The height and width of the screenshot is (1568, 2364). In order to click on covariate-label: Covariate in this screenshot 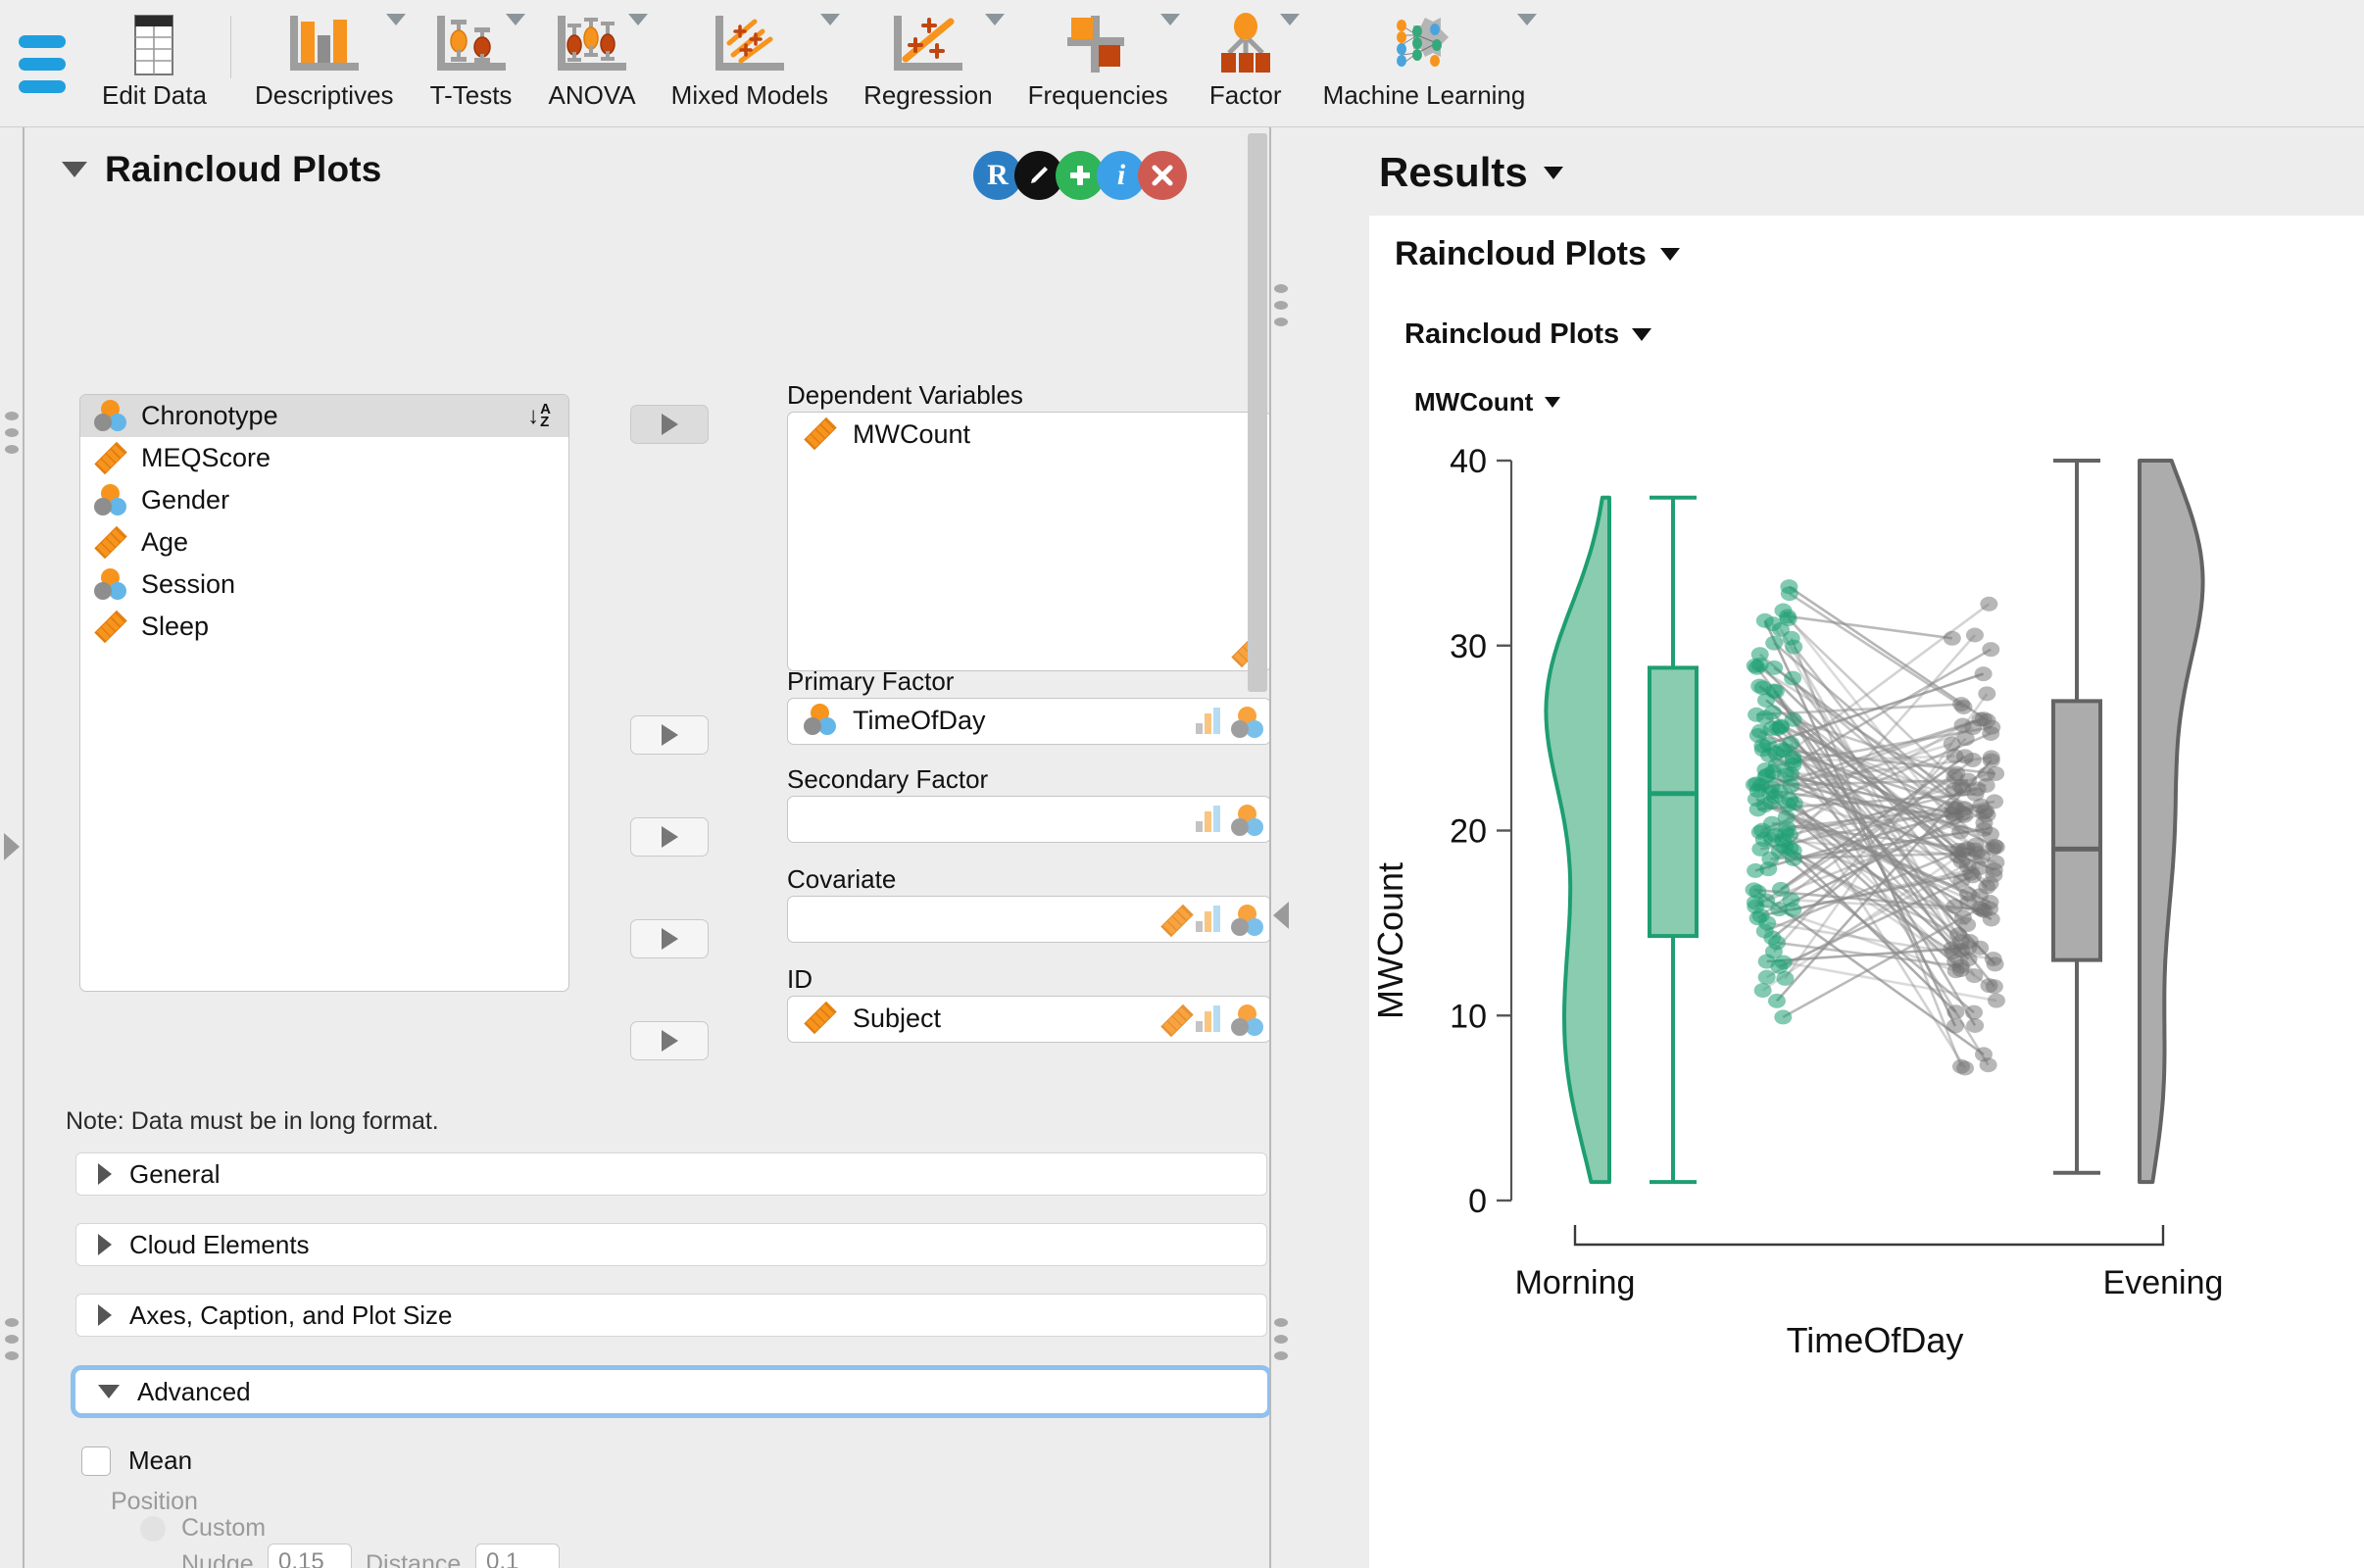, I will do `click(842, 879)`.